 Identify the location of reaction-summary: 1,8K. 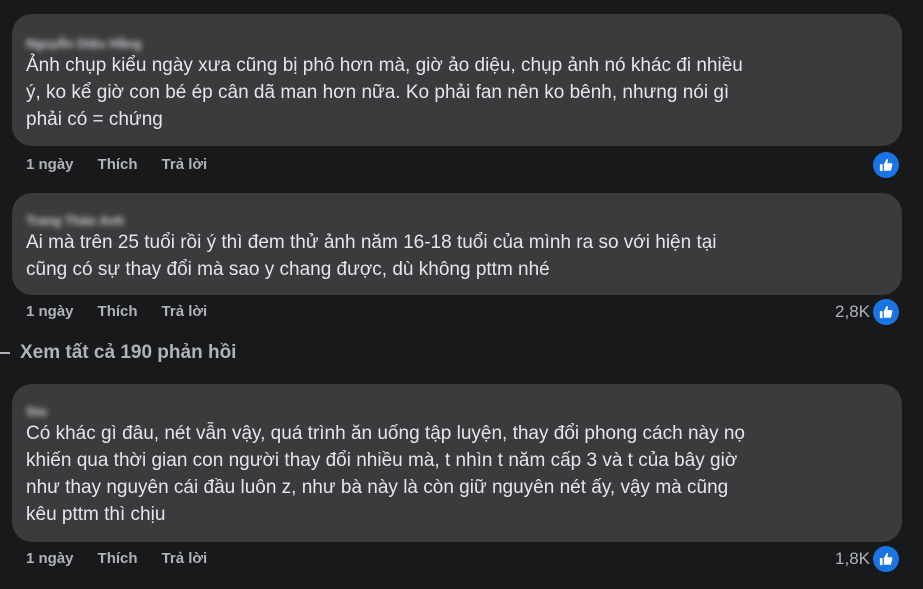
(867, 559).